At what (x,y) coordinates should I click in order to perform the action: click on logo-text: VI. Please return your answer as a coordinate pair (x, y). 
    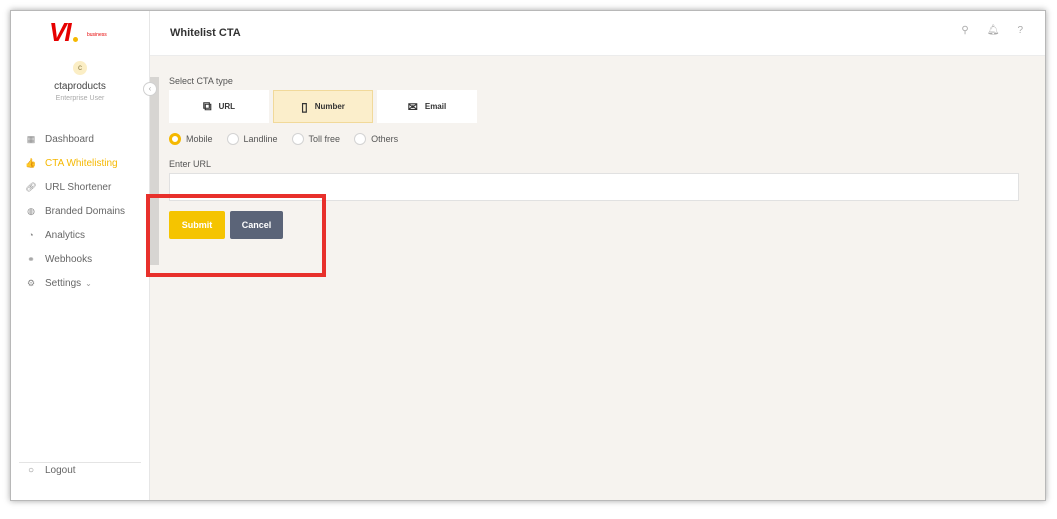
    Looking at the image, I should click on (60, 32).